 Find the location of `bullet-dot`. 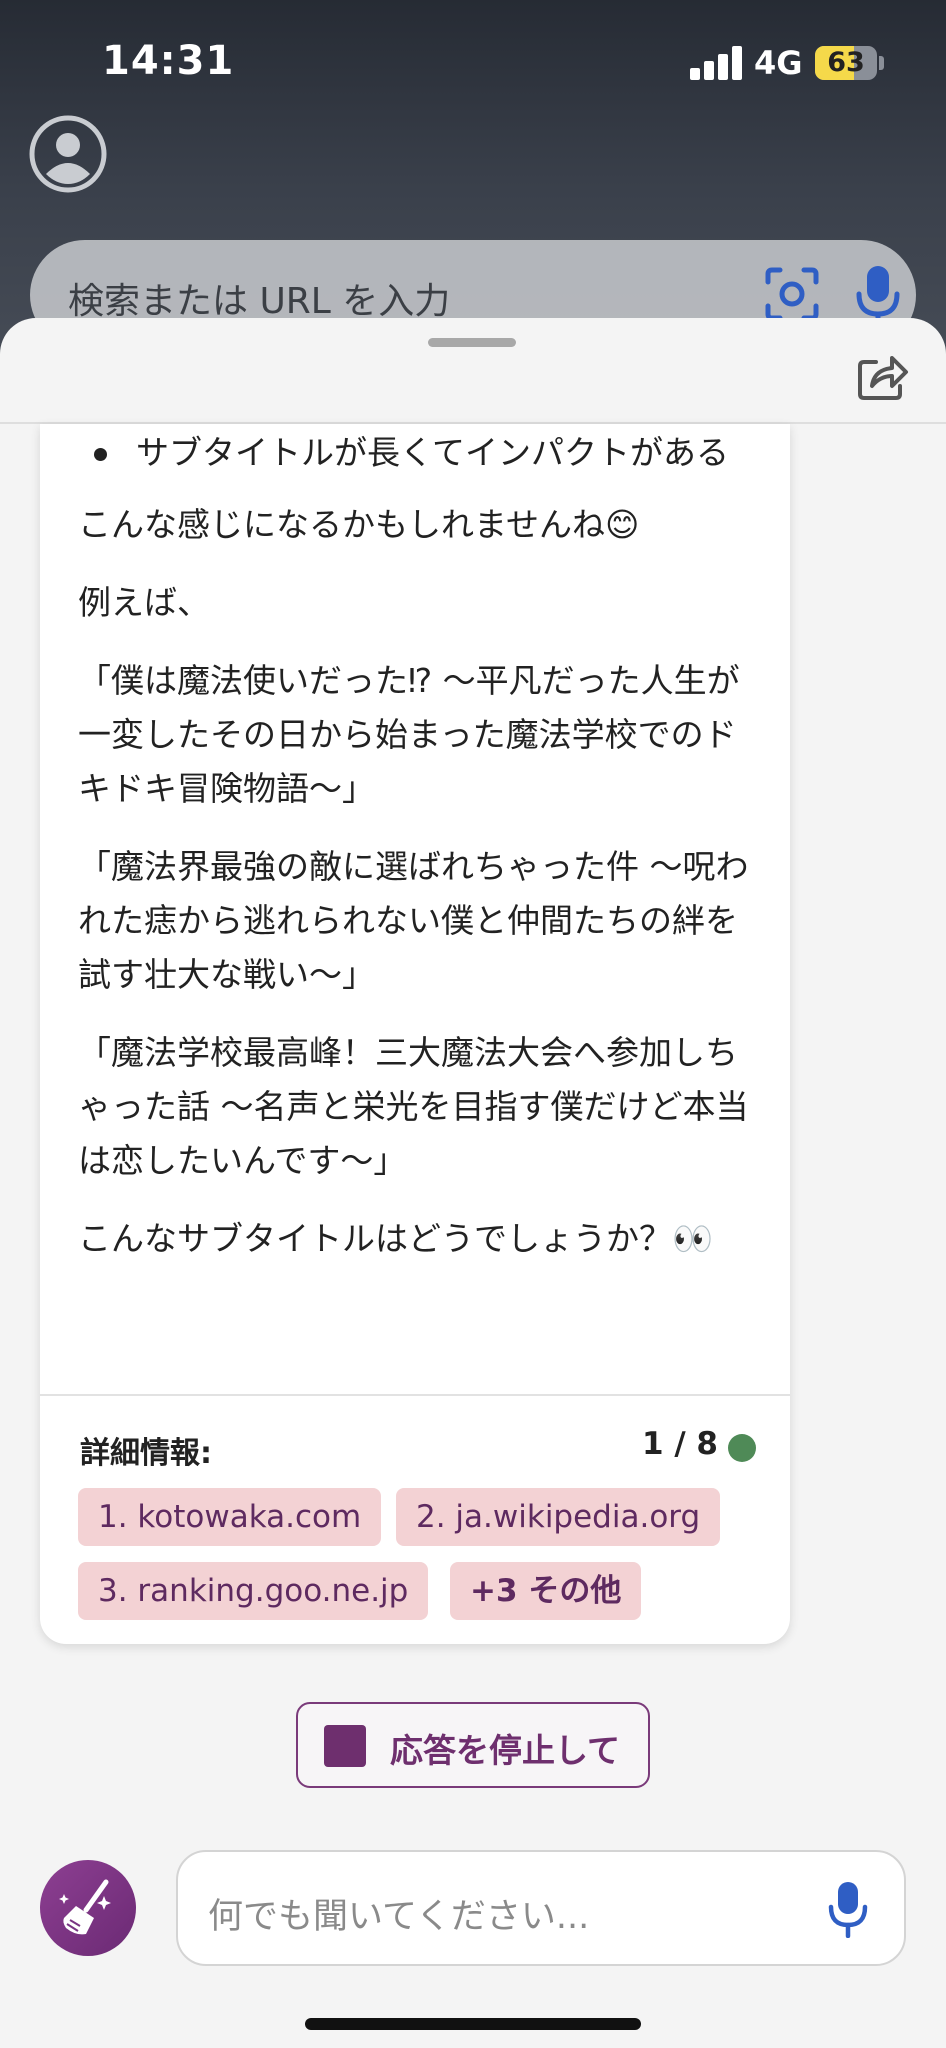

bullet-dot is located at coordinates (100, 454).